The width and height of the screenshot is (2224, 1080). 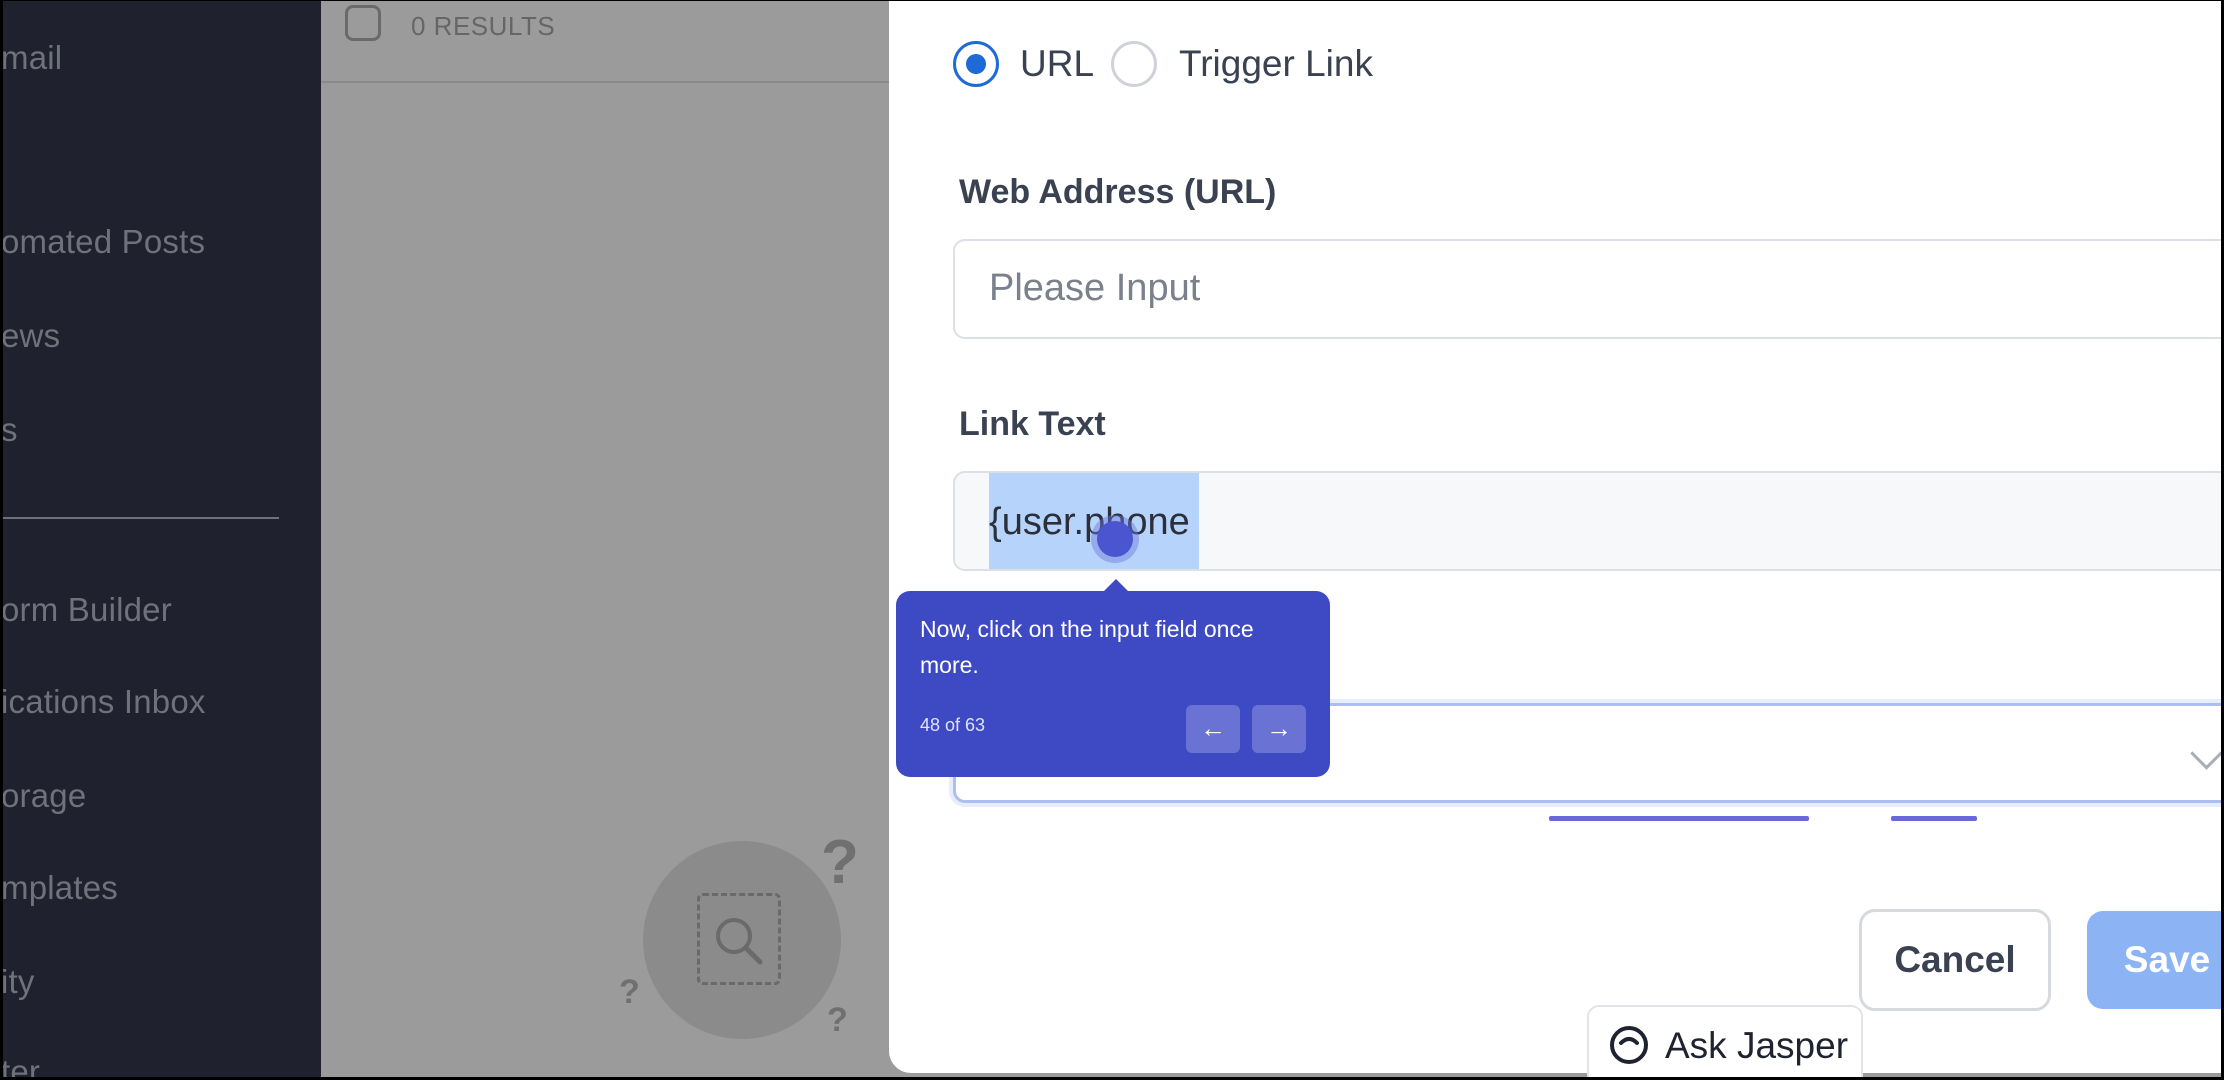 I want to click on results-count: 0 RESULTS, so click(x=483, y=26).